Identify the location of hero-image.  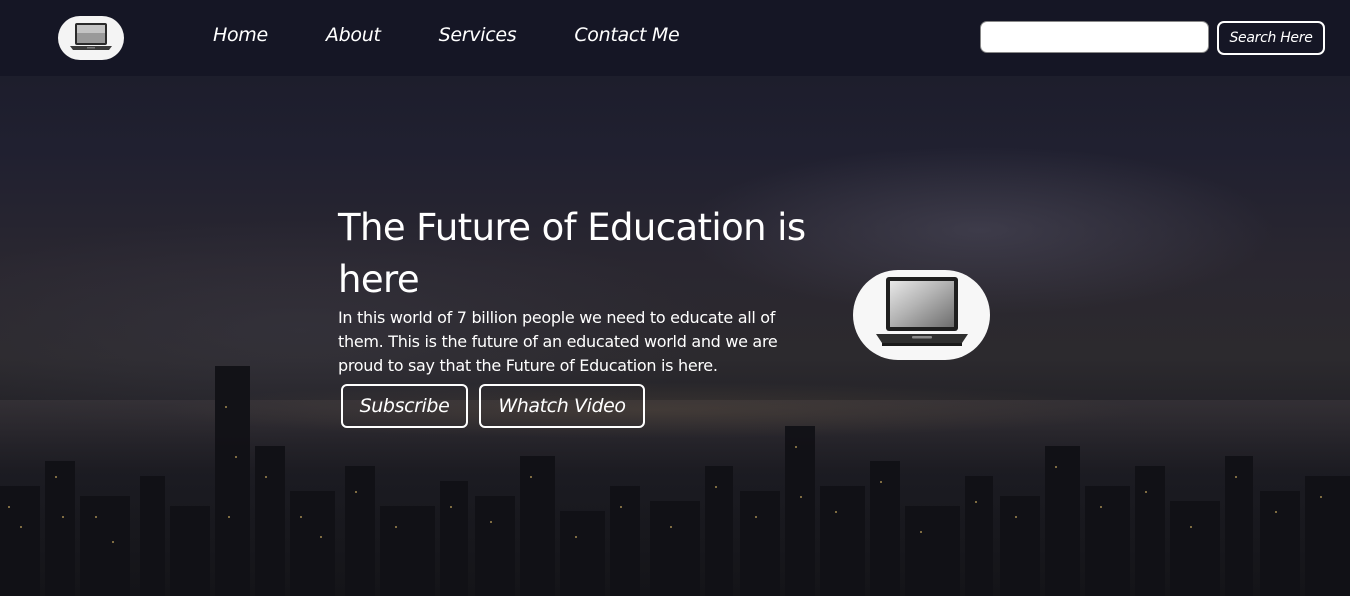
(921, 315).